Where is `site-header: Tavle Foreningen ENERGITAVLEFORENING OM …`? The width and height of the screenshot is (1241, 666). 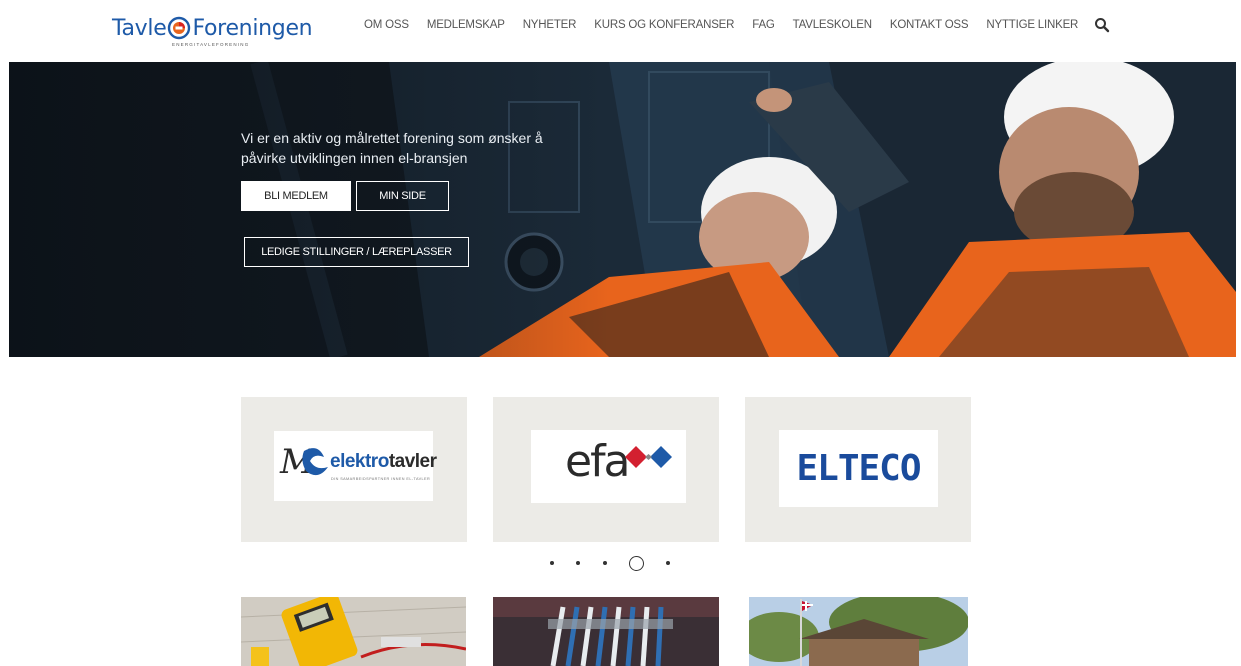 site-header: Tavle Foreningen ENERGITAVLEFORENING OM … is located at coordinates (620, 31).